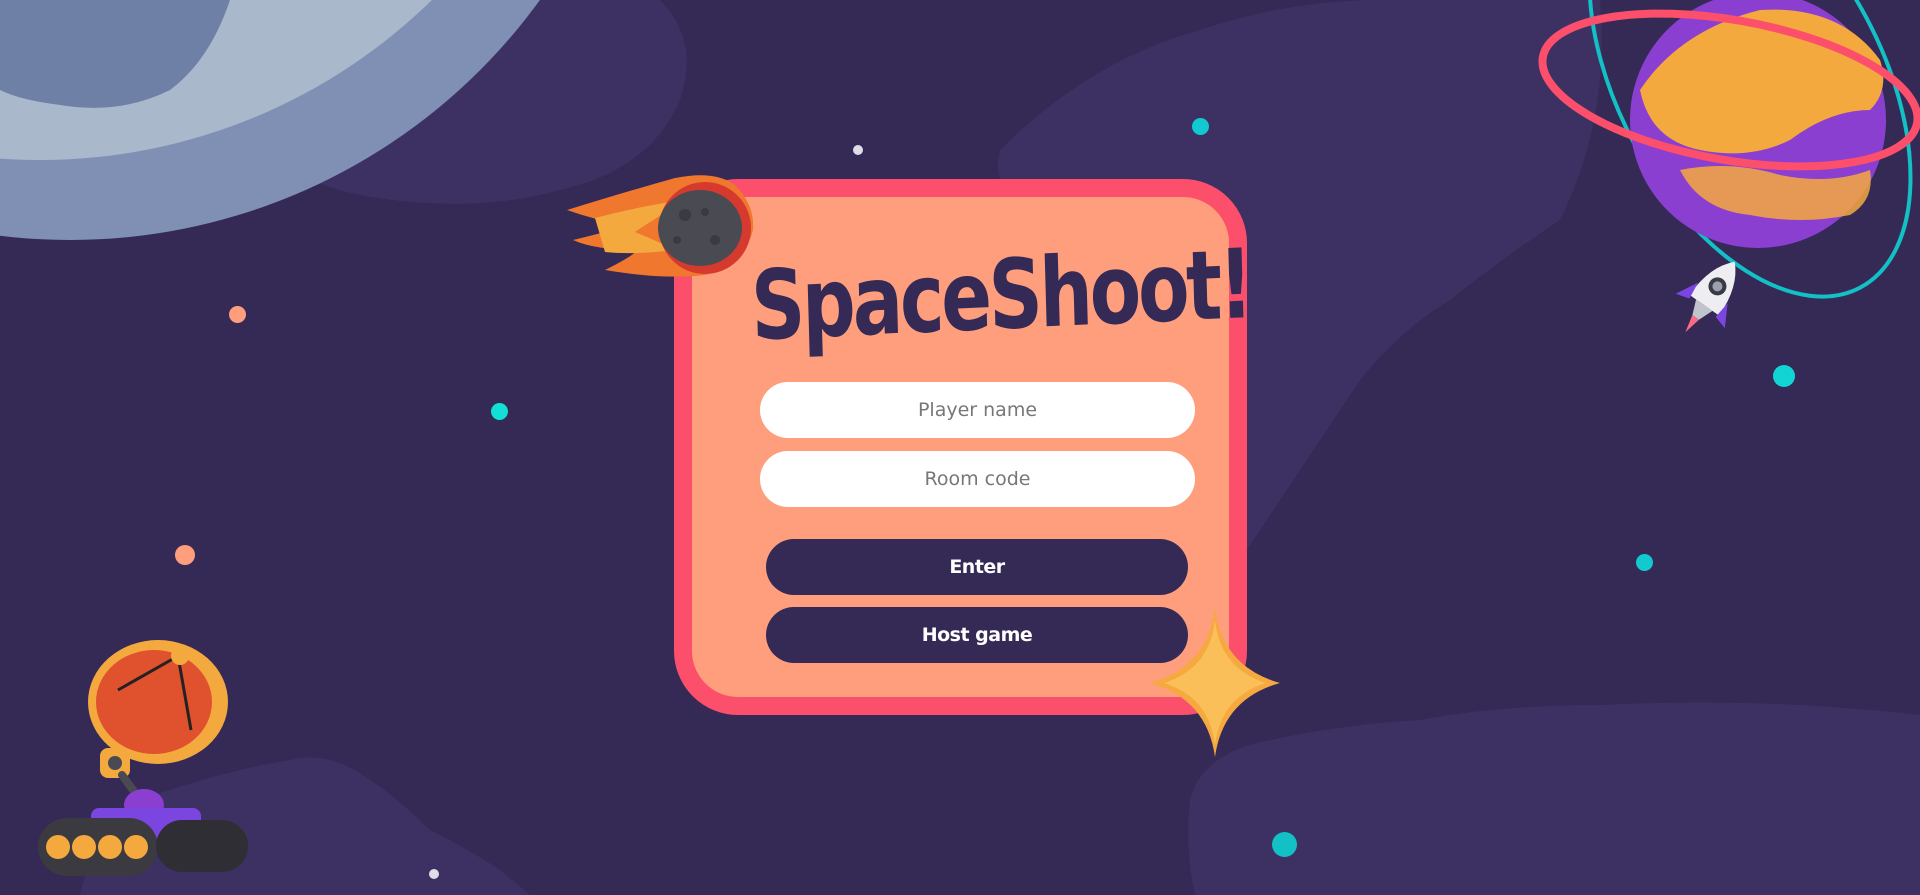 This screenshot has width=1920, height=895. Describe the element at coordinates (1000, 295) in the screenshot. I see `app-title: SpaceShoot!` at that location.